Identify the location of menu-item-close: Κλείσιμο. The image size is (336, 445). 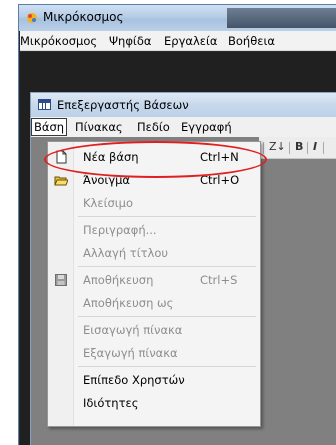
(154, 203).